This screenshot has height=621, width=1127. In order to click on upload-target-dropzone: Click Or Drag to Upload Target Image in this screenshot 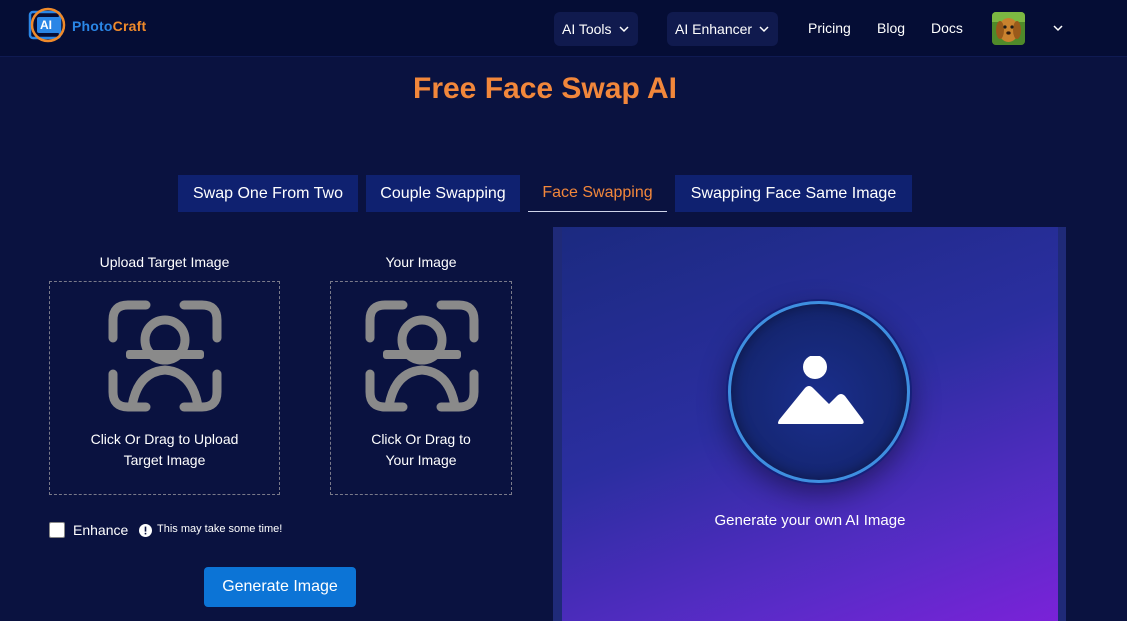, I will do `click(164, 388)`.